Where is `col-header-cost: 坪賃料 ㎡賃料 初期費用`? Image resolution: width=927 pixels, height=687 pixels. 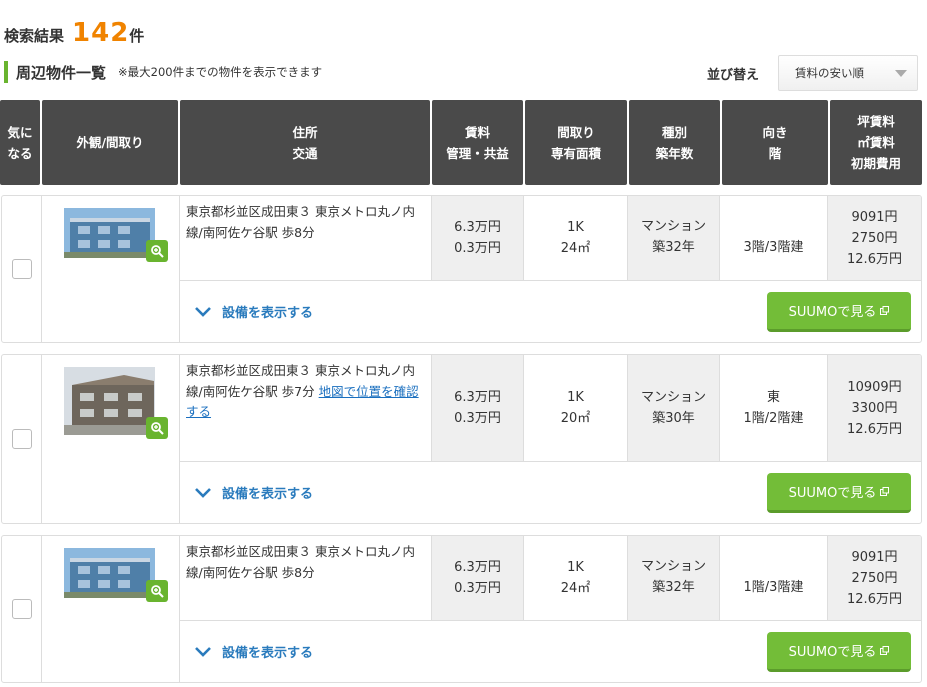
col-header-cost: 坪賃料 ㎡賃料 初期費用 is located at coordinates (876, 142).